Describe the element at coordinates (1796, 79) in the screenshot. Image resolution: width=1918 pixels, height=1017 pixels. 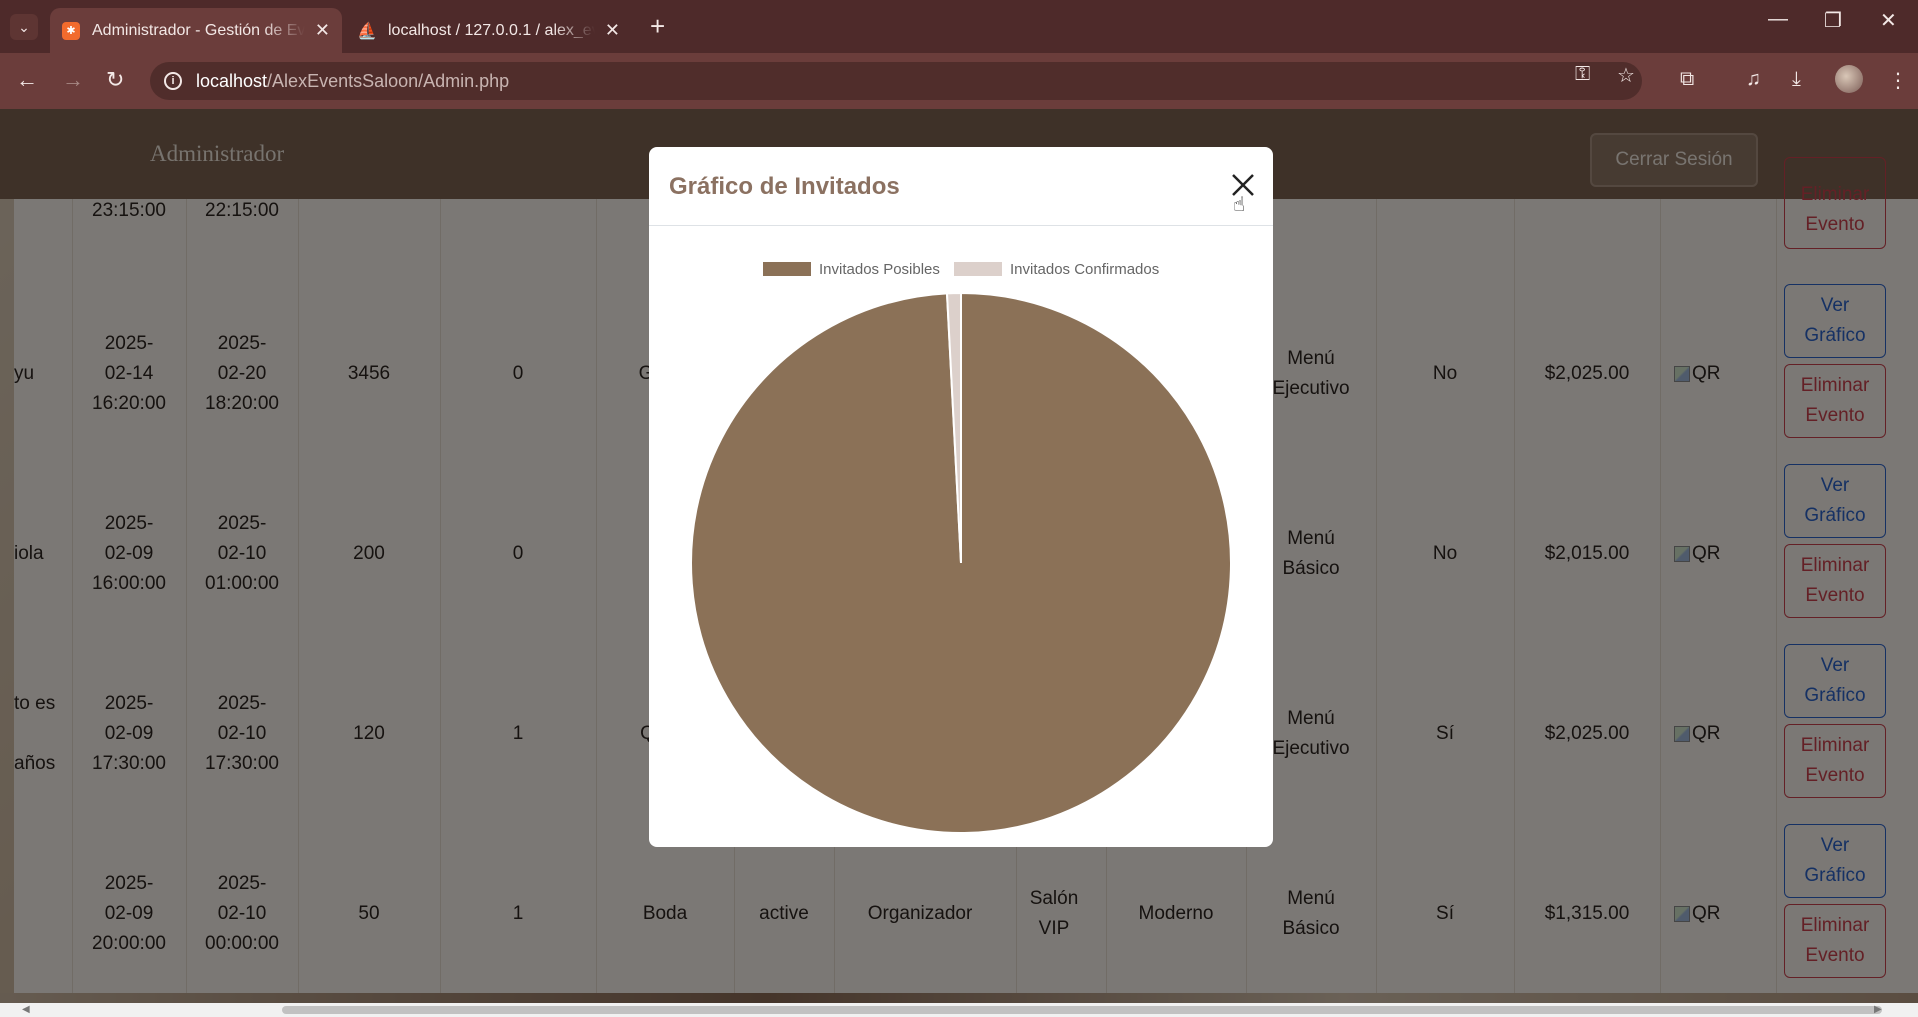
I see `download-icon: ⤓` at that location.